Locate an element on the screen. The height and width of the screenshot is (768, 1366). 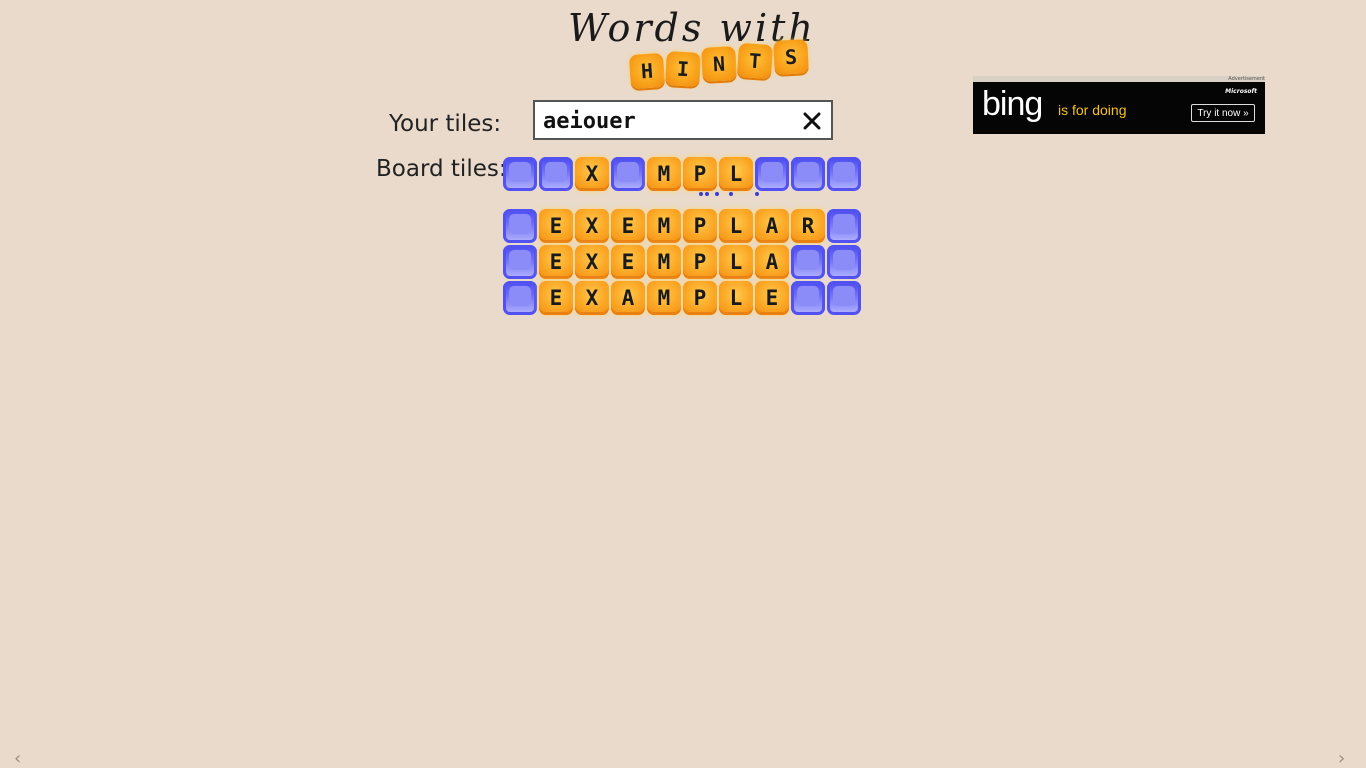
app-logo: Words with H I N T S is located at coordinates (690, 49).